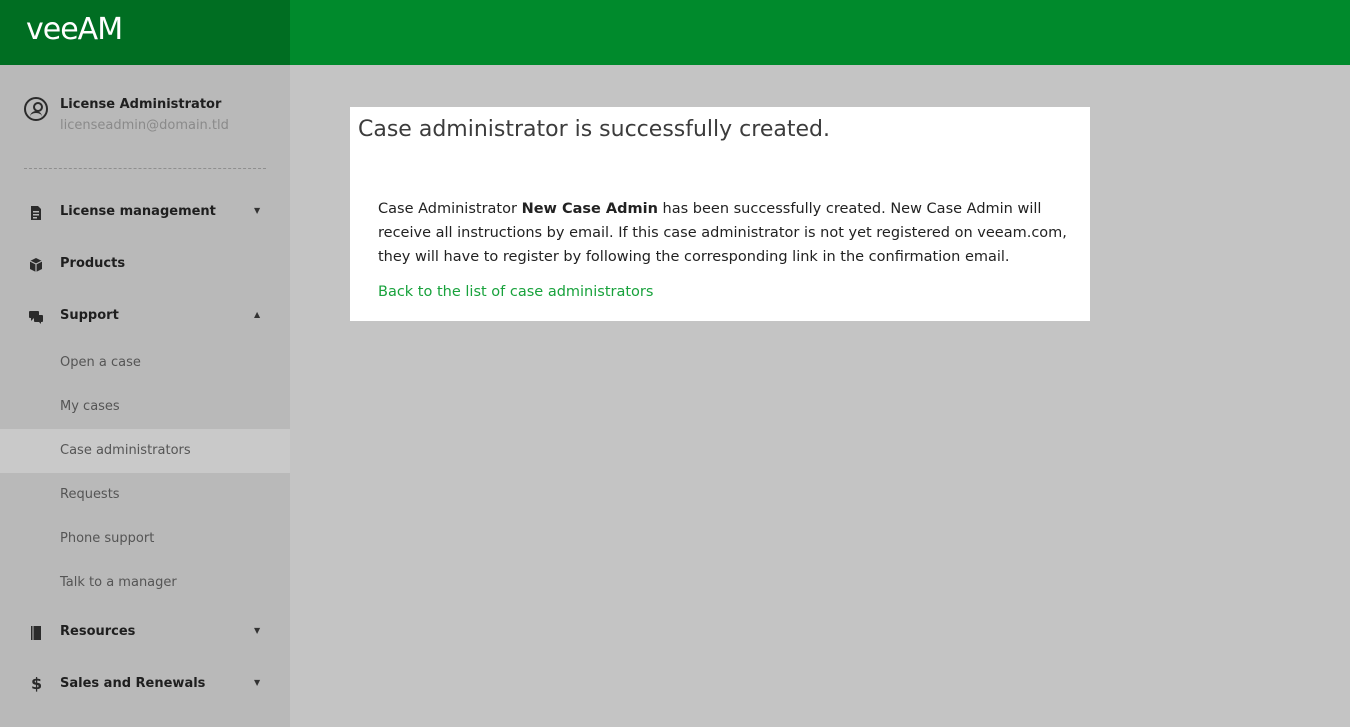 This screenshot has width=1350, height=727. I want to click on sidebar-subitem-case-administrators: Case administrators, so click(145, 451).